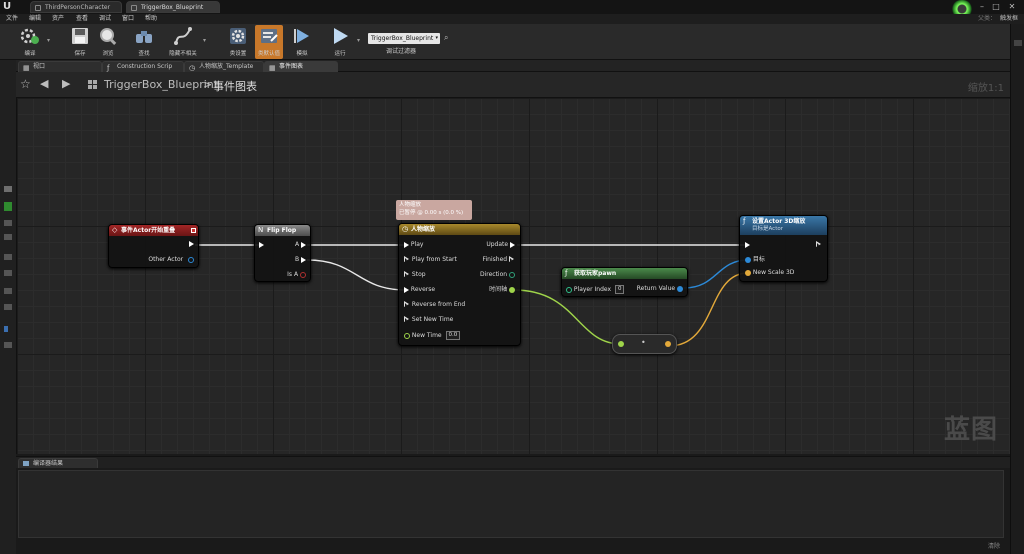 The width and height of the screenshot is (1024, 554). Describe the element at coordinates (128, 19) in the screenshot. I see `menu-window: 窗口` at that location.